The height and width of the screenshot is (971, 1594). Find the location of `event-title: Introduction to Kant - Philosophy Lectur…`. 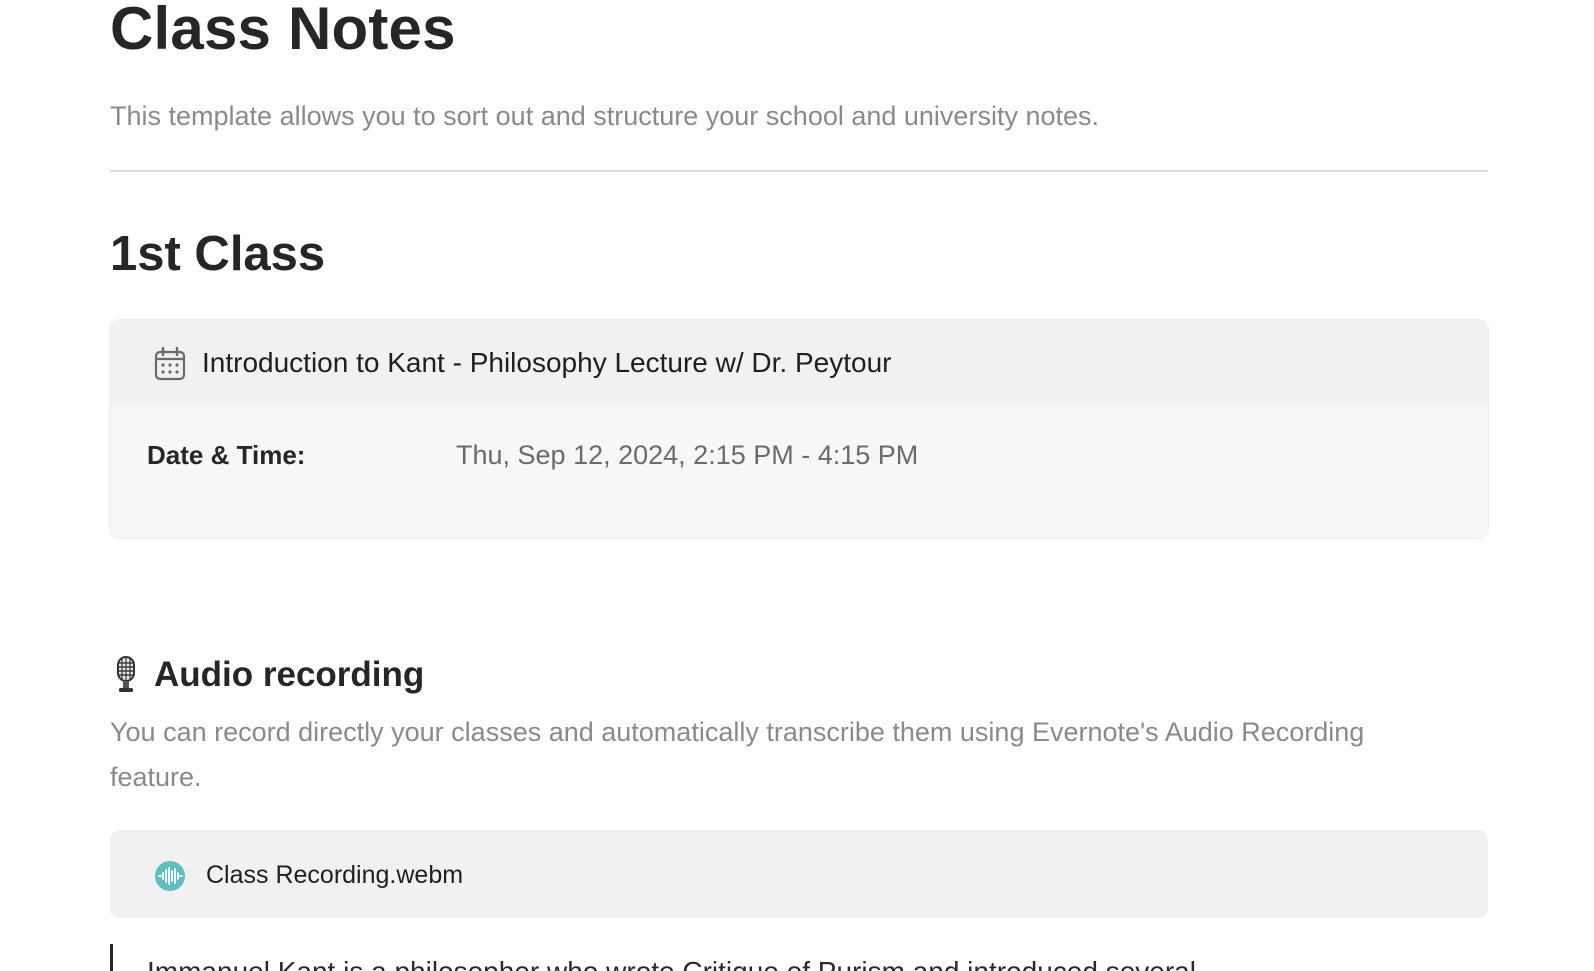

event-title: Introduction to Kant - Philosophy Lectur… is located at coordinates (546, 363).